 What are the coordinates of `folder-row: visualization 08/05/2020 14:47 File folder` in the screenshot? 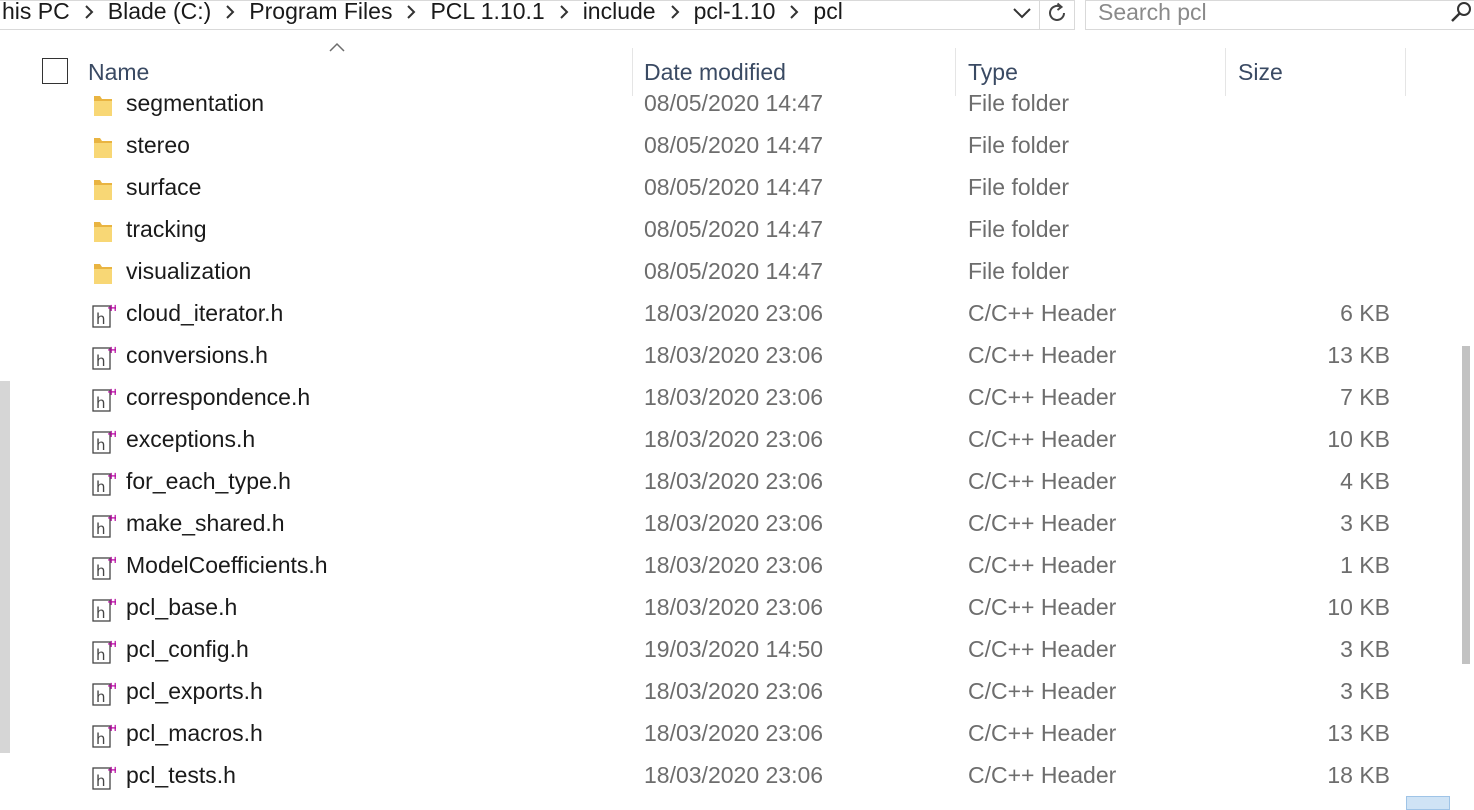 It's located at (737, 273).